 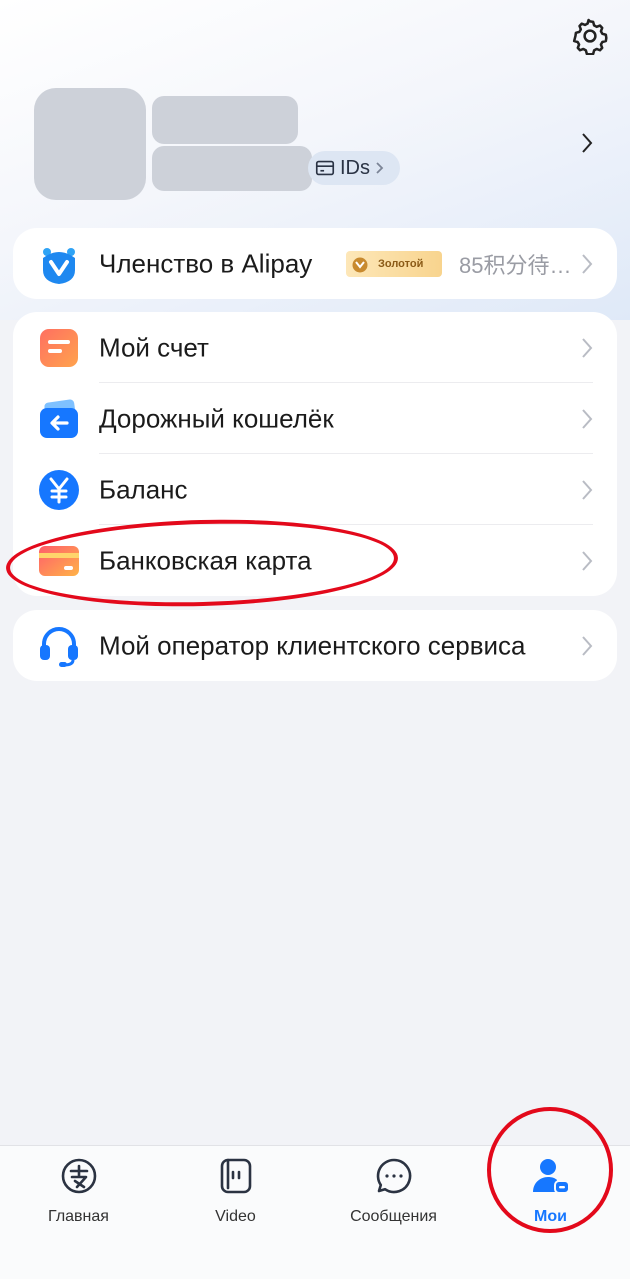 What do you see at coordinates (551, 1176) in the screenshot?
I see `profile-icon` at bounding box center [551, 1176].